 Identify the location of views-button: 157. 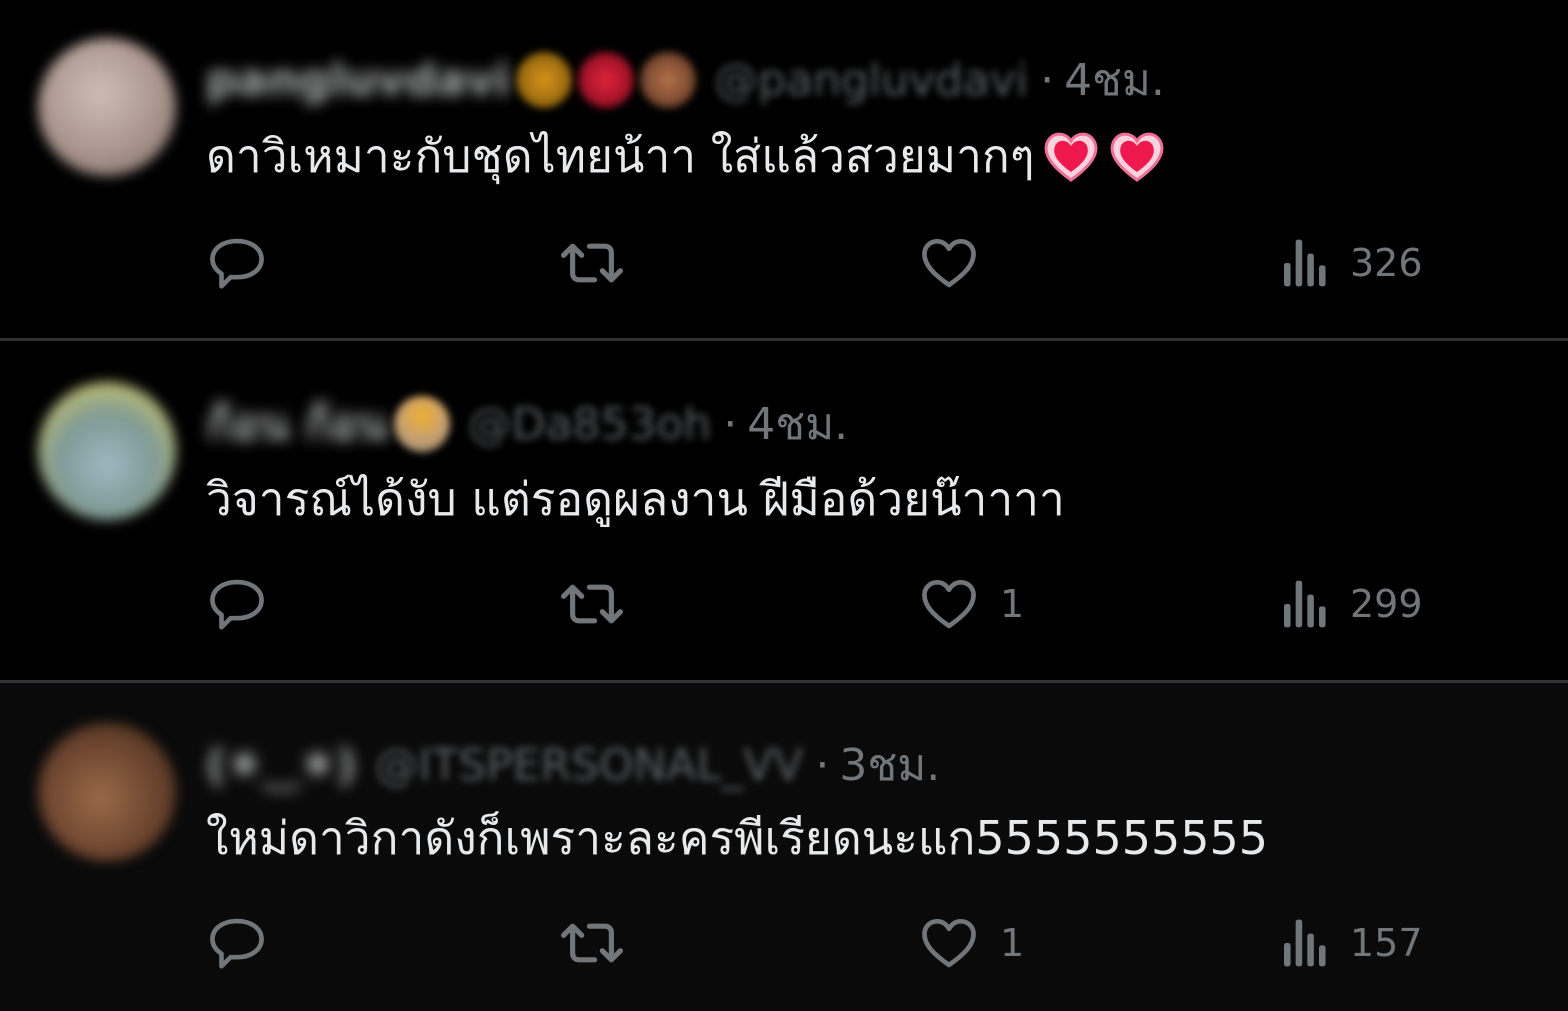
(1351, 943).